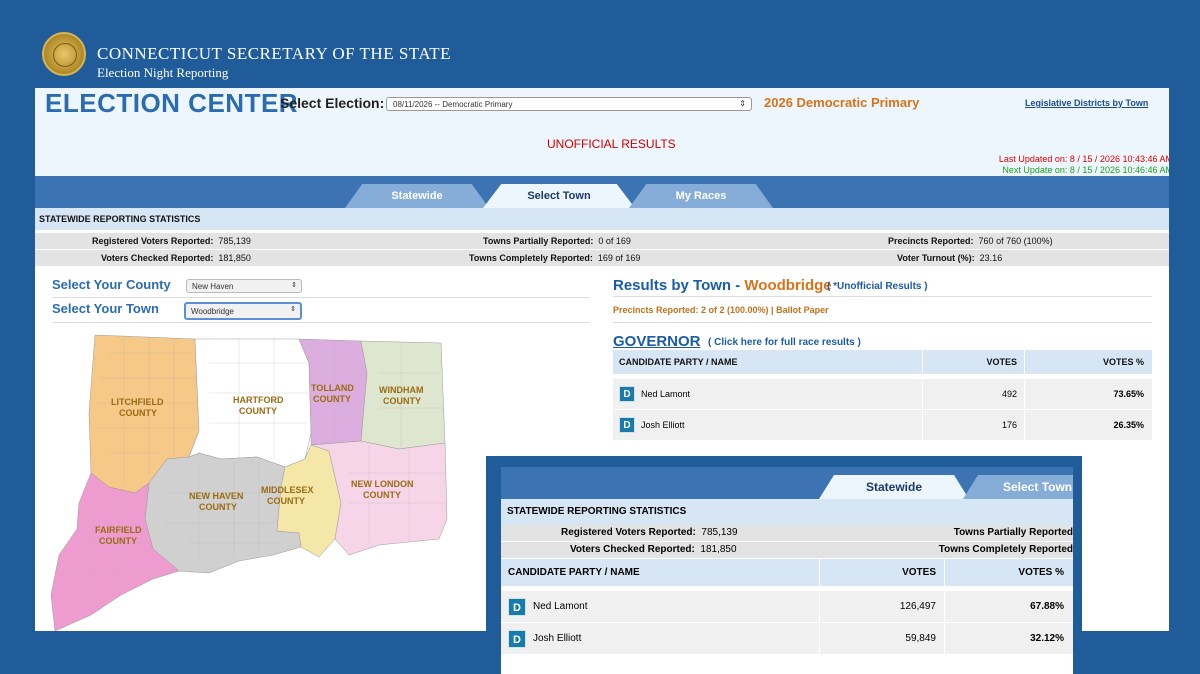  Describe the element at coordinates (569, 104) in the screenshot. I see `select-election-dropdown: 08/11/2026 -- Democratic Primary ⇕` at that location.